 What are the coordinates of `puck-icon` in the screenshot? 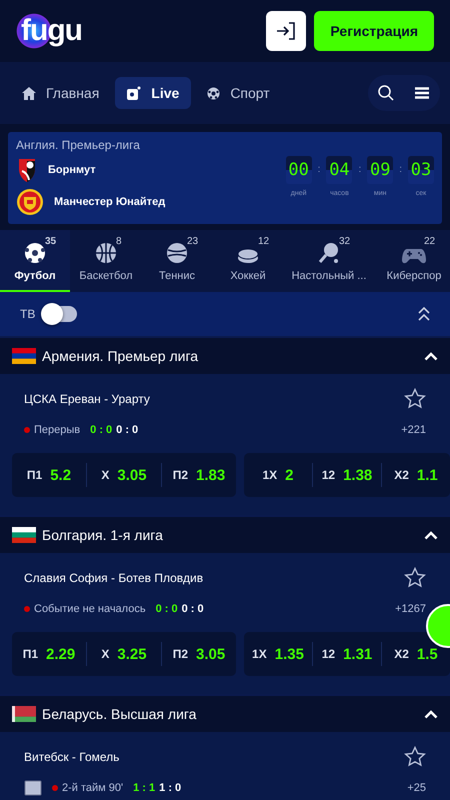 It's located at (248, 256).